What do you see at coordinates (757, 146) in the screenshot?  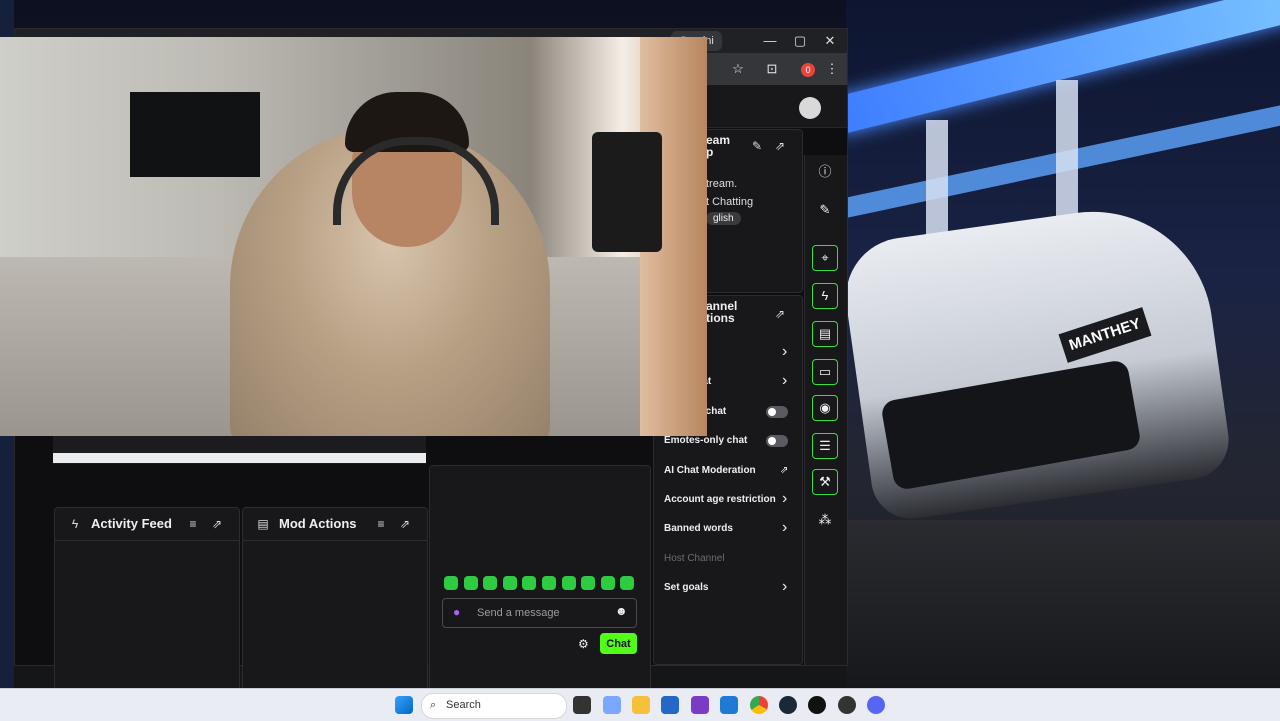 I see `edit-icon: ✎` at bounding box center [757, 146].